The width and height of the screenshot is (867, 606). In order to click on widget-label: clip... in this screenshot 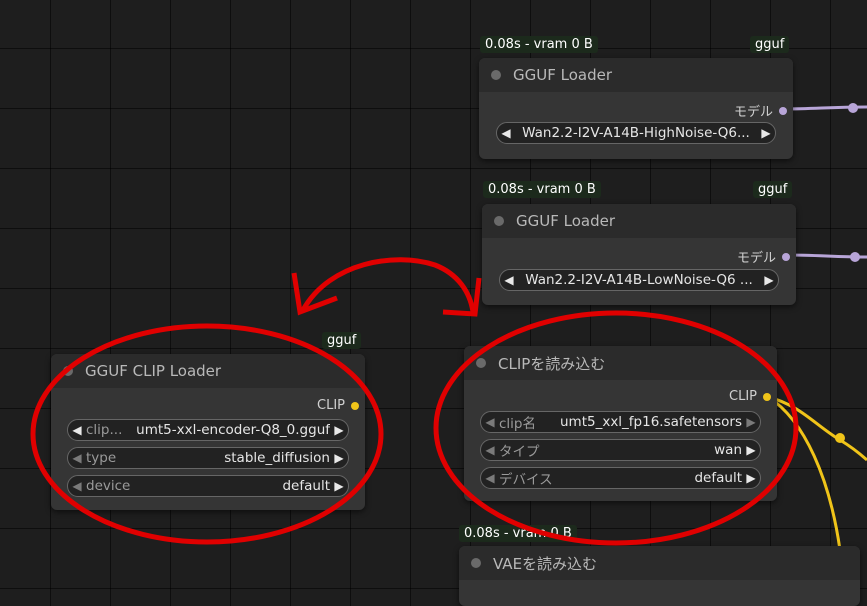, I will do `click(104, 430)`.